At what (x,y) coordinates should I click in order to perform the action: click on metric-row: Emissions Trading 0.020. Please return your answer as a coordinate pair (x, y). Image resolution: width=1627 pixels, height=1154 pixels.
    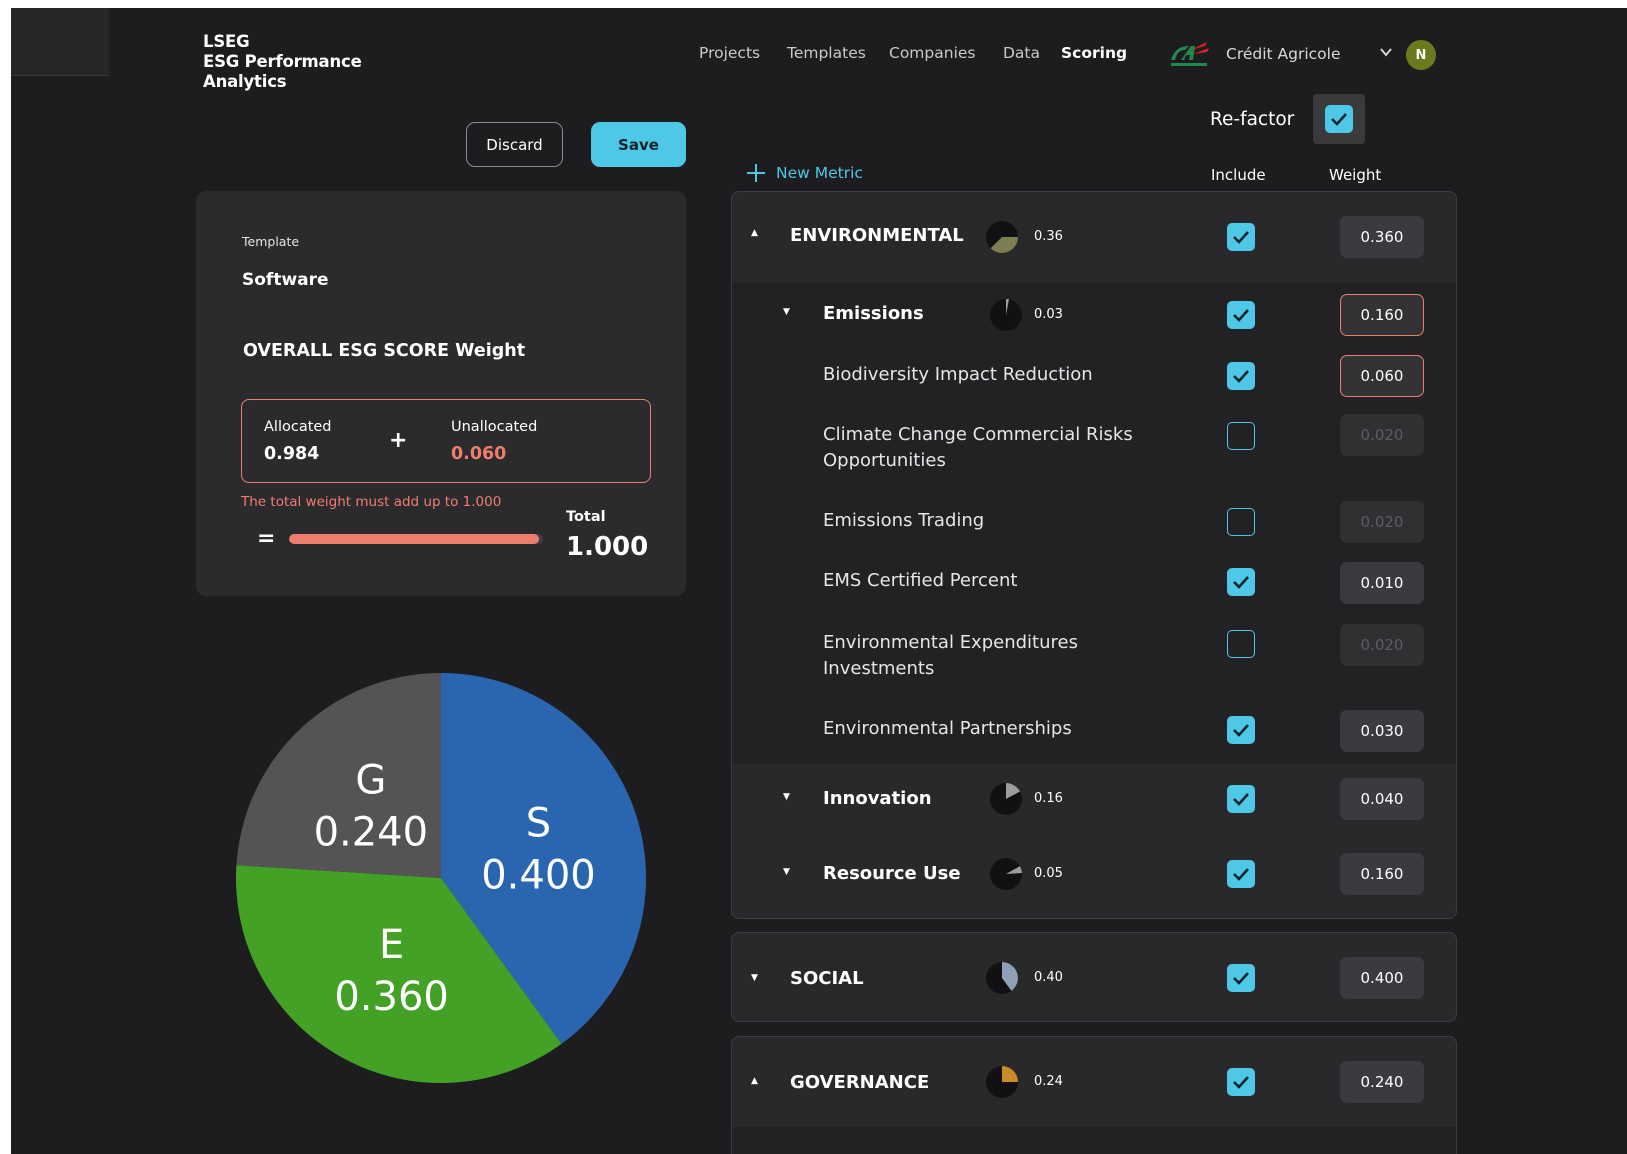
    Looking at the image, I should click on (1094, 523).